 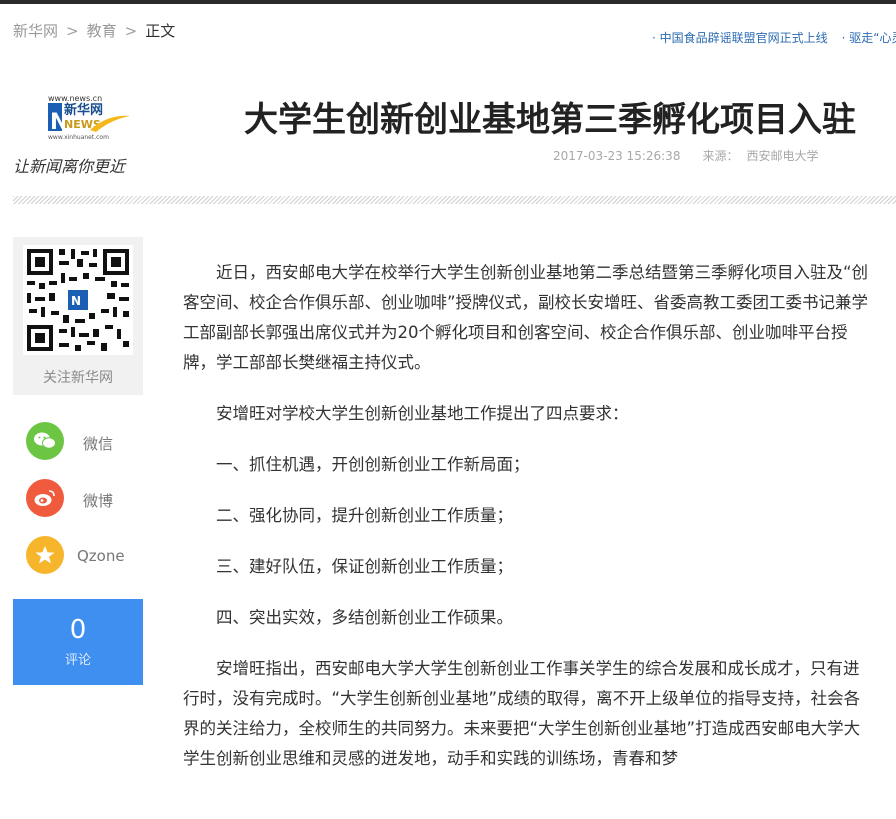 I want to click on share-sidebar: N 关注新华网 微信 微博 Qzone 0 评论, so click(x=78, y=461).